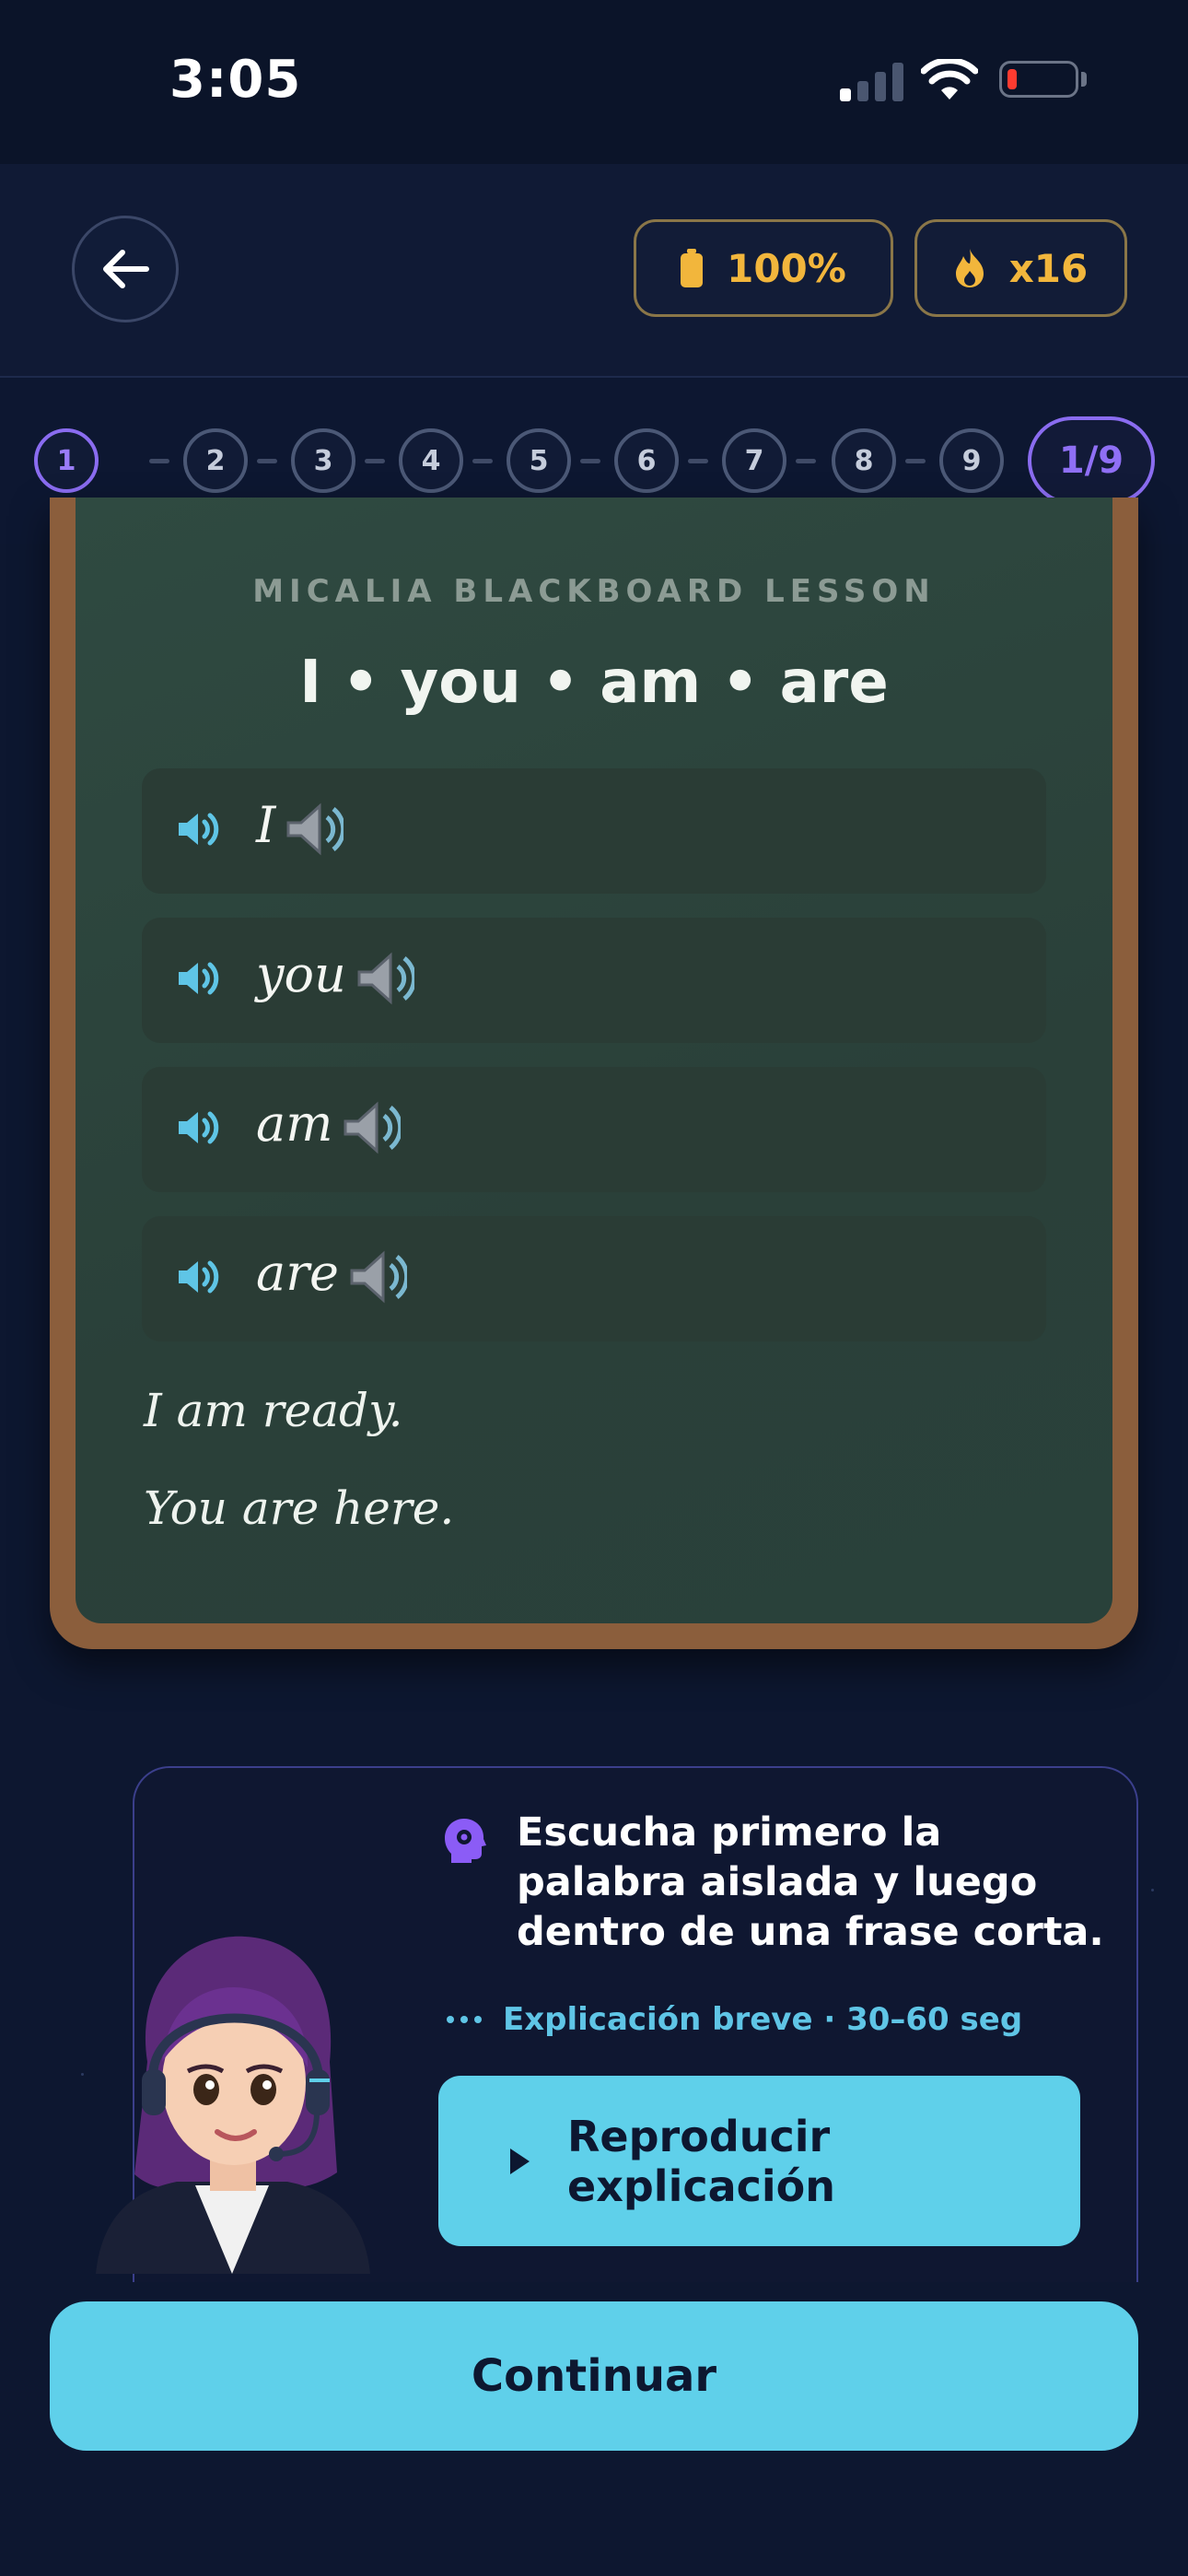 This screenshot has width=1188, height=2576. What do you see at coordinates (520, 2161) in the screenshot?
I see `play-icon` at bounding box center [520, 2161].